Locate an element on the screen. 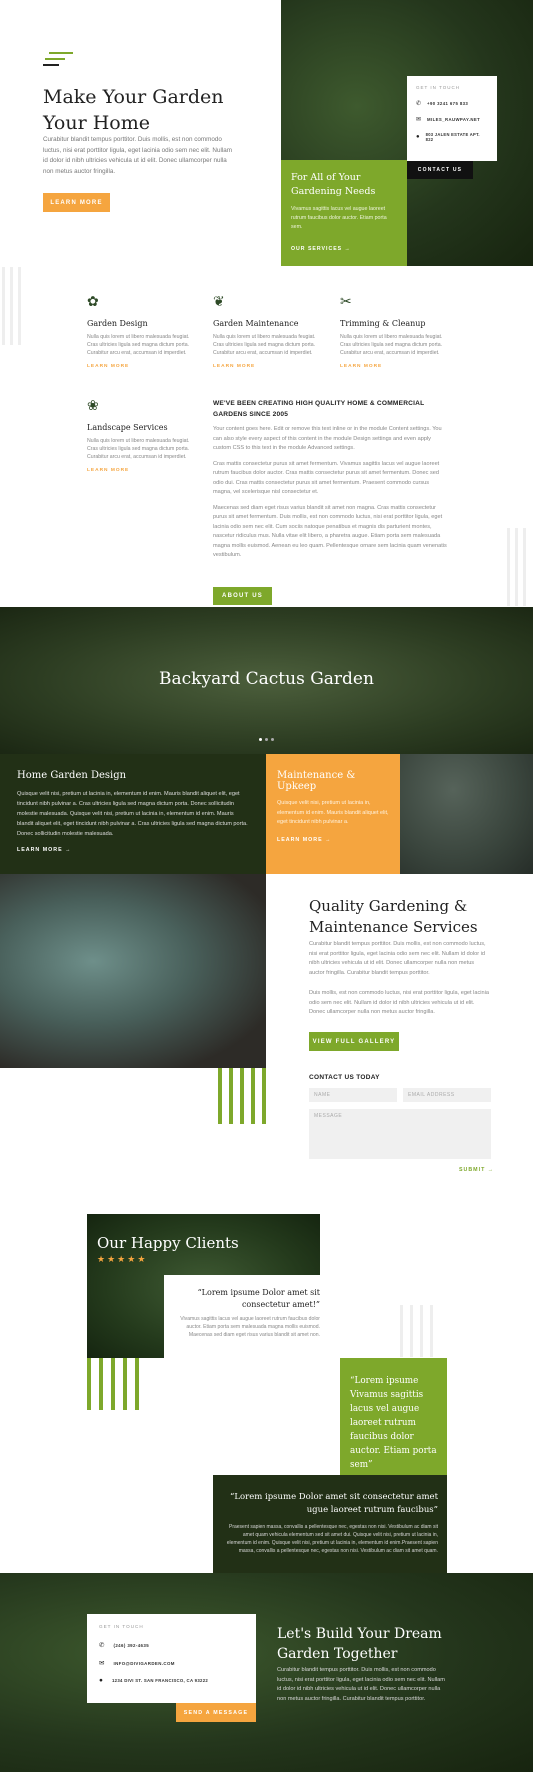  hero-logo-icon is located at coordinates (58, 62).